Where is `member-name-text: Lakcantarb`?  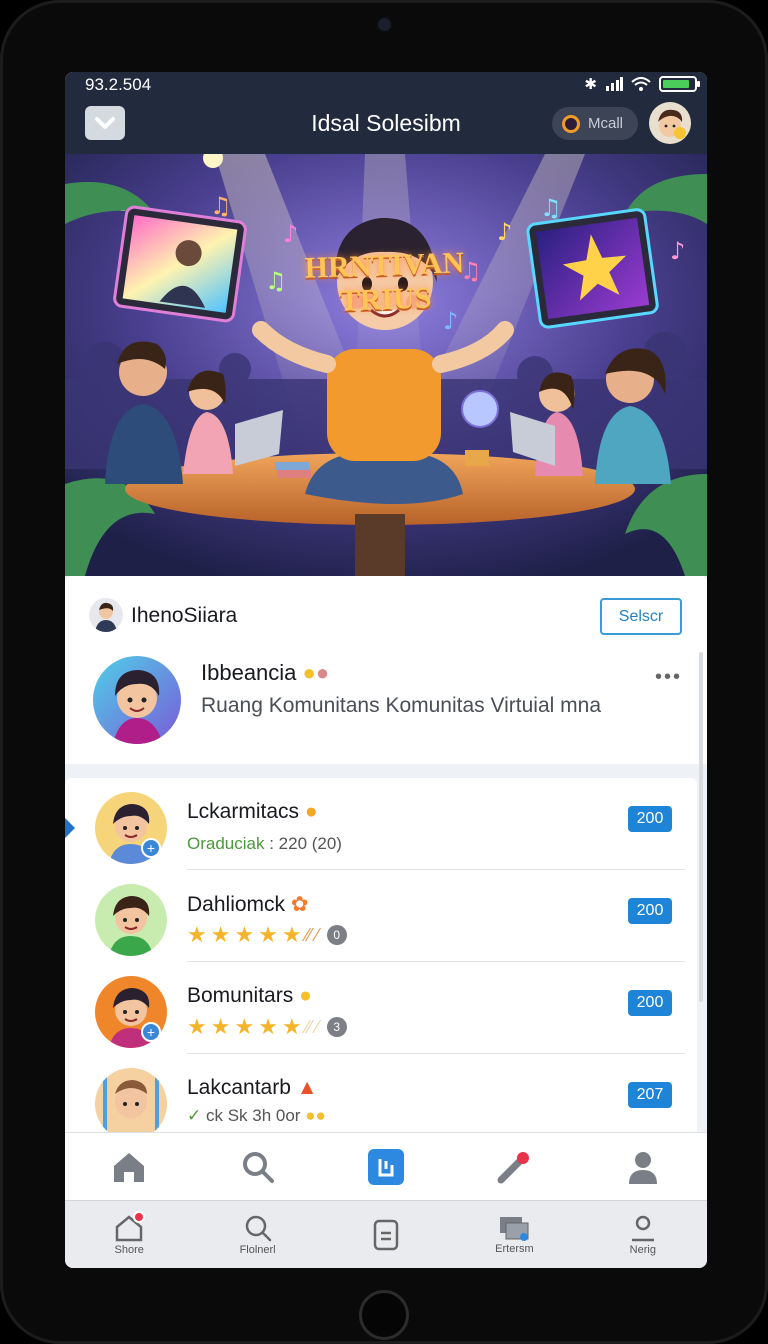
member-name-text: Lakcantarb is located at coordinates (239, 1087).